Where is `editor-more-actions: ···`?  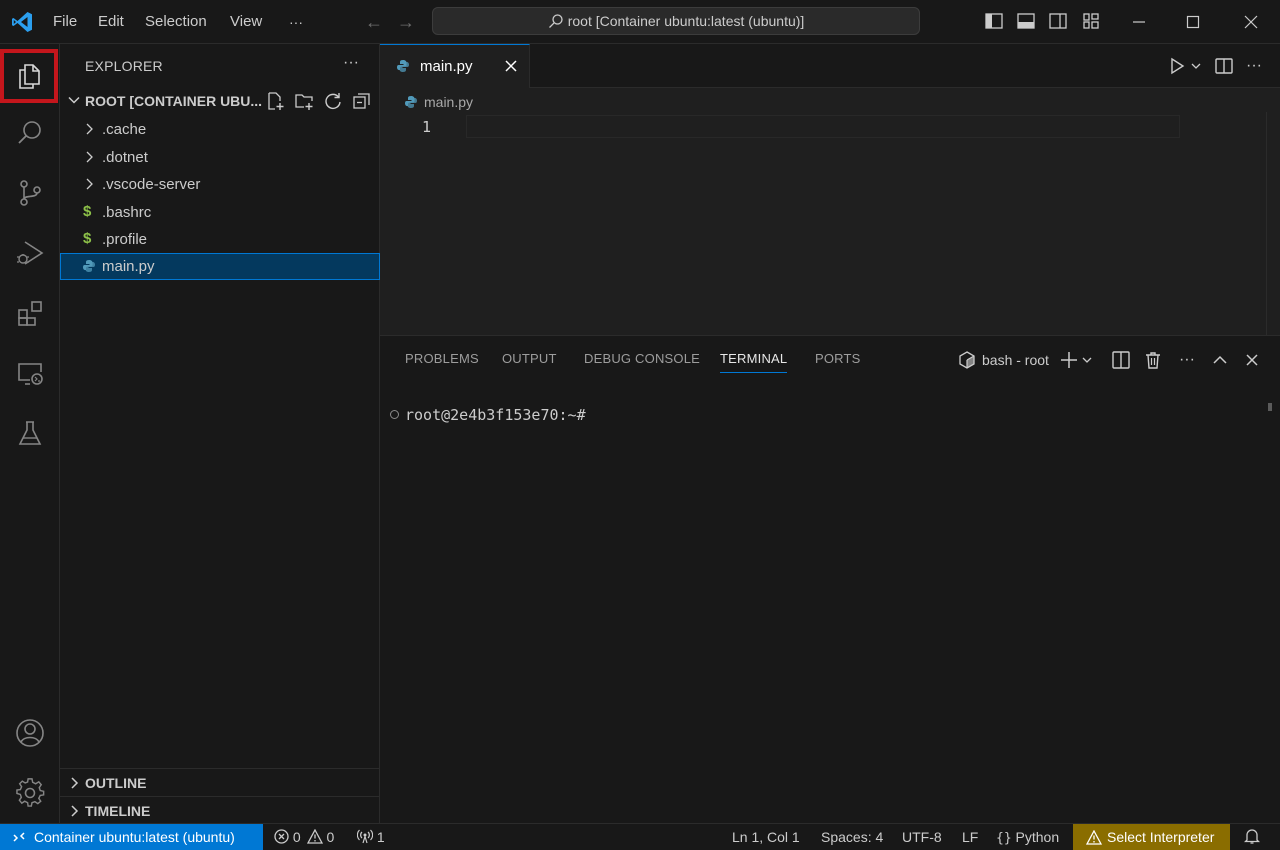 editor-more-actions: ··· is located at coordinates (1254, 66).